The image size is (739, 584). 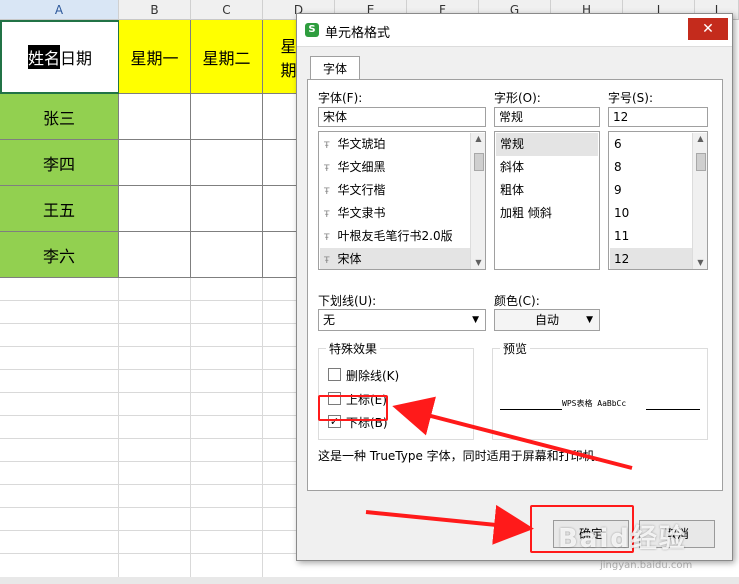 What do you see at coordinates (329, 320) in the screenshot?
I see `underline-value: 无` at bounding box center [329, 320].